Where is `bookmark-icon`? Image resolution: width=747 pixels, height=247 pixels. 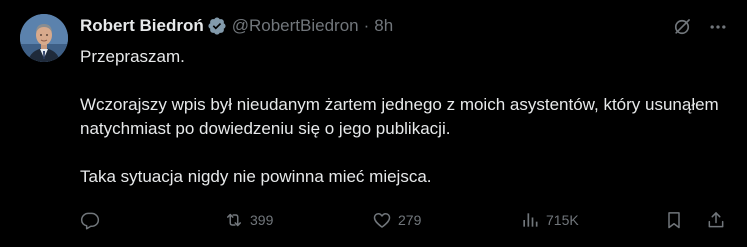 bookmark-icon is located at coordinates (674, 220).